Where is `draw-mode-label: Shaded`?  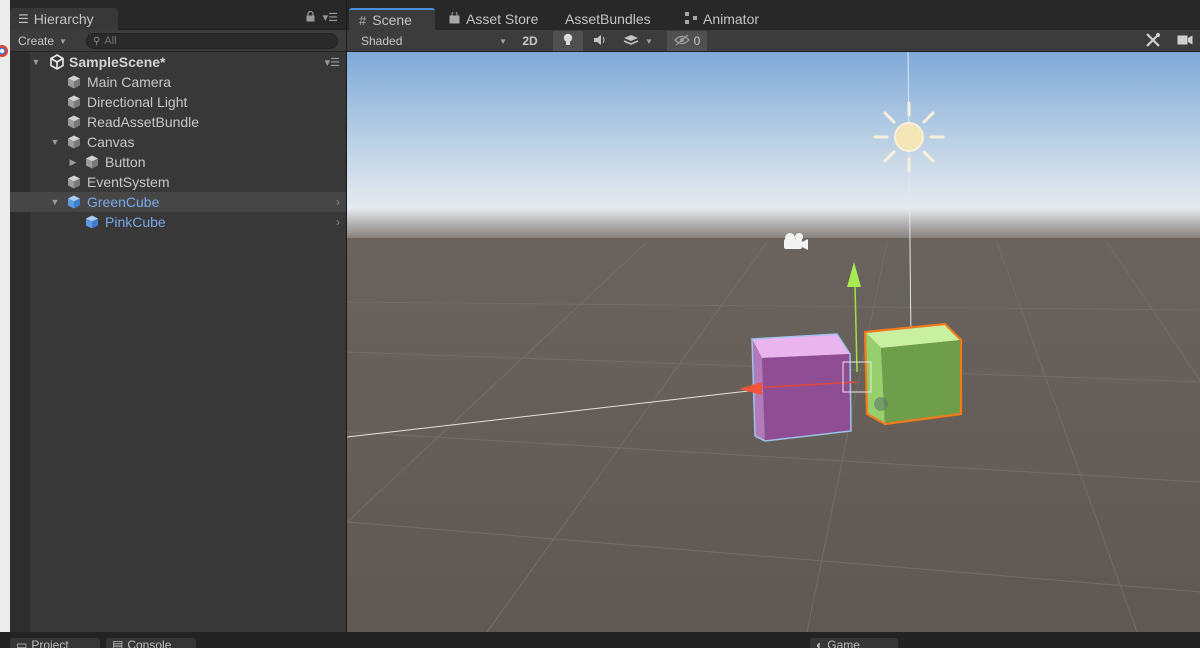
draw-mode-label: Shaded is located at coordinates (382, 41).